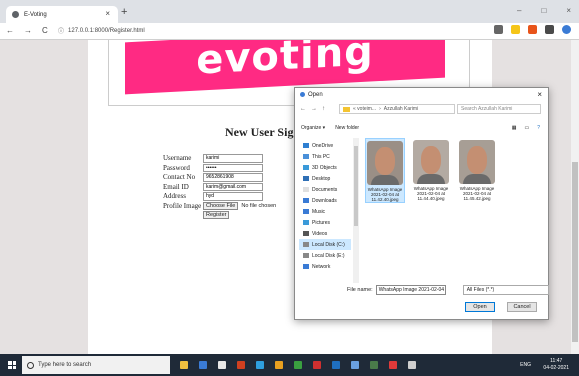 This screenshot has height=376, width=579. I want to click on organize-menu: Organize ▾, so click(313, 128).